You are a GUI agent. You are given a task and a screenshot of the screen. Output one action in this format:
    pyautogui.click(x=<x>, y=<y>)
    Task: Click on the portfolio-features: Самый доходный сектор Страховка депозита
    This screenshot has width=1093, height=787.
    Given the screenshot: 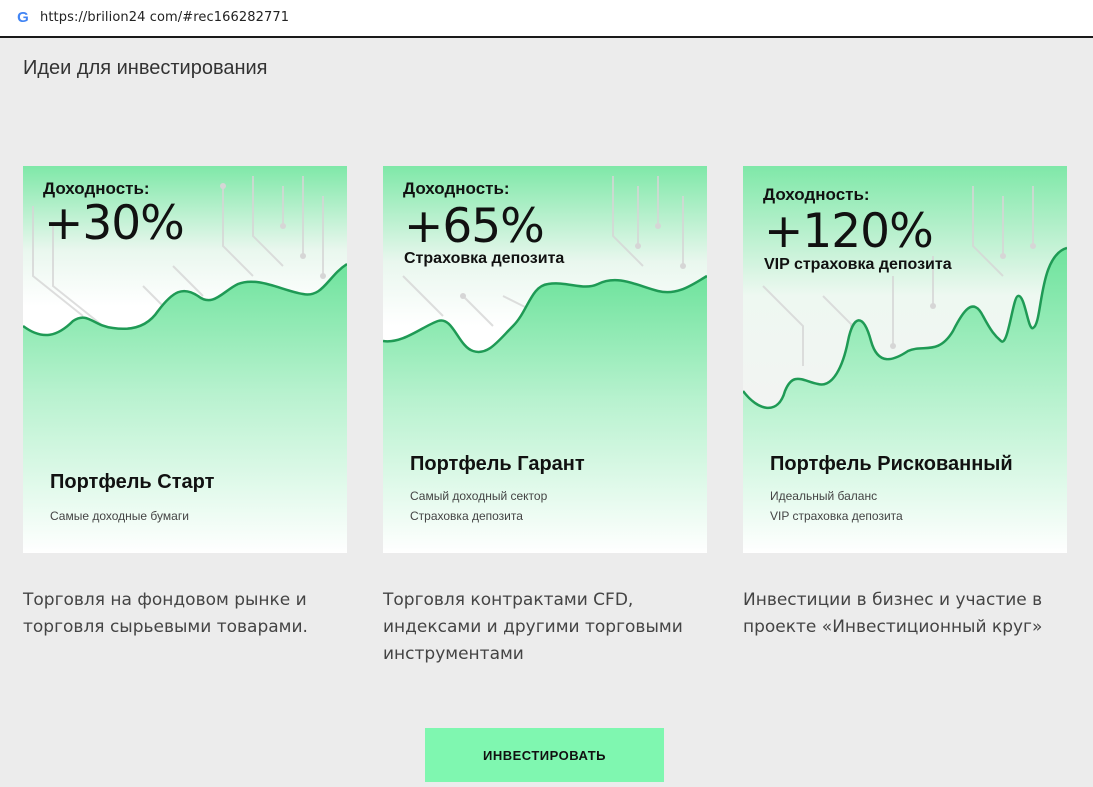 What is the action you would take?
    pyautogui.click(x=478, y=506)
    